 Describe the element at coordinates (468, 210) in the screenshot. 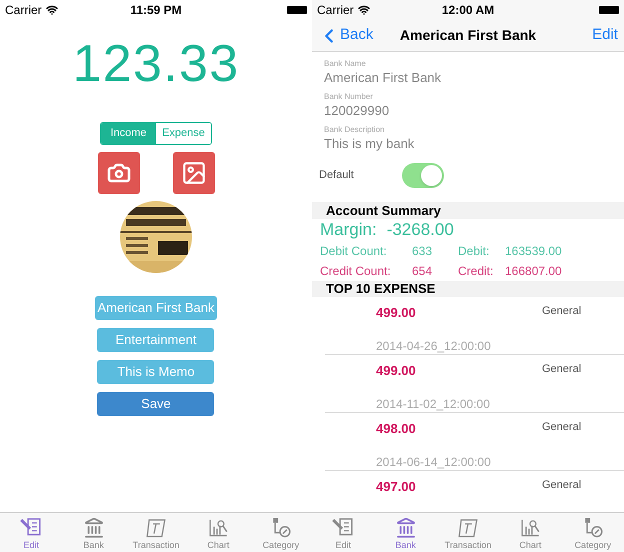

I see `section-header: Account Summary` at that location.